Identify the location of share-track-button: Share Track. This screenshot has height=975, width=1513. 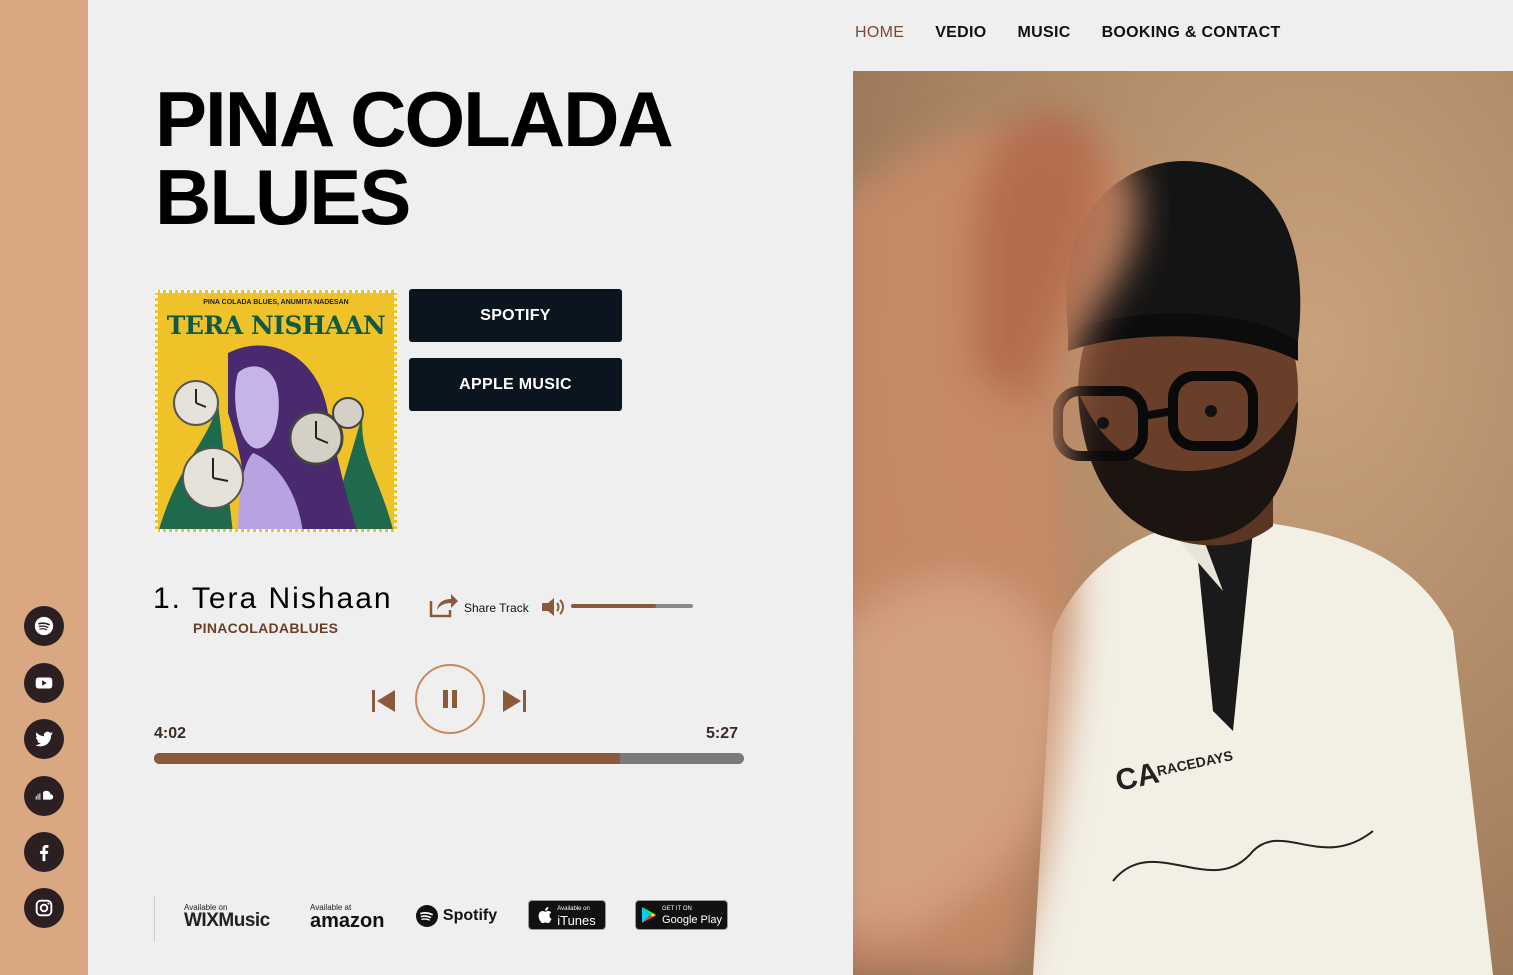
(478, 605).